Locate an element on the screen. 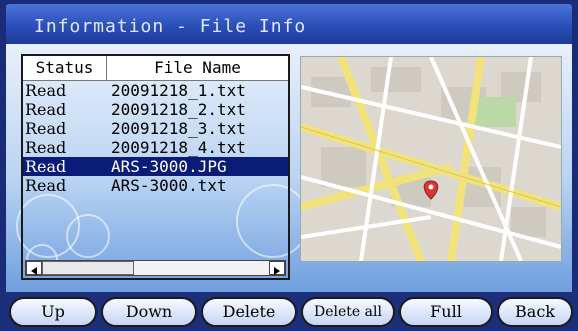 This screenshot has height=331, width=578. file-name: 20091218_4.txt is located at coordinates (178, 147).